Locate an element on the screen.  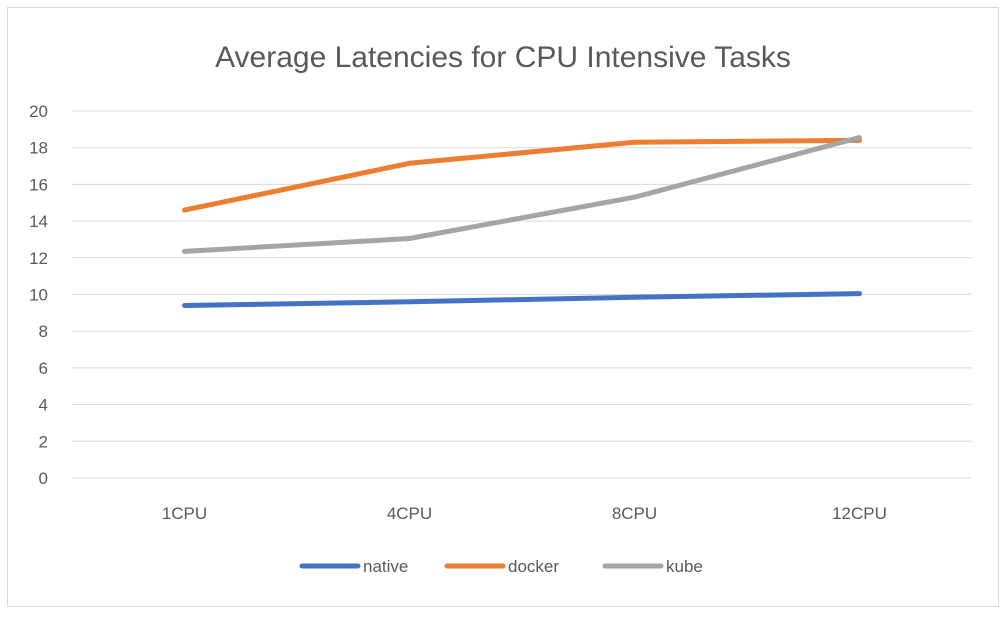
y-tick-label: 16 is located at coordinates (38, 184).